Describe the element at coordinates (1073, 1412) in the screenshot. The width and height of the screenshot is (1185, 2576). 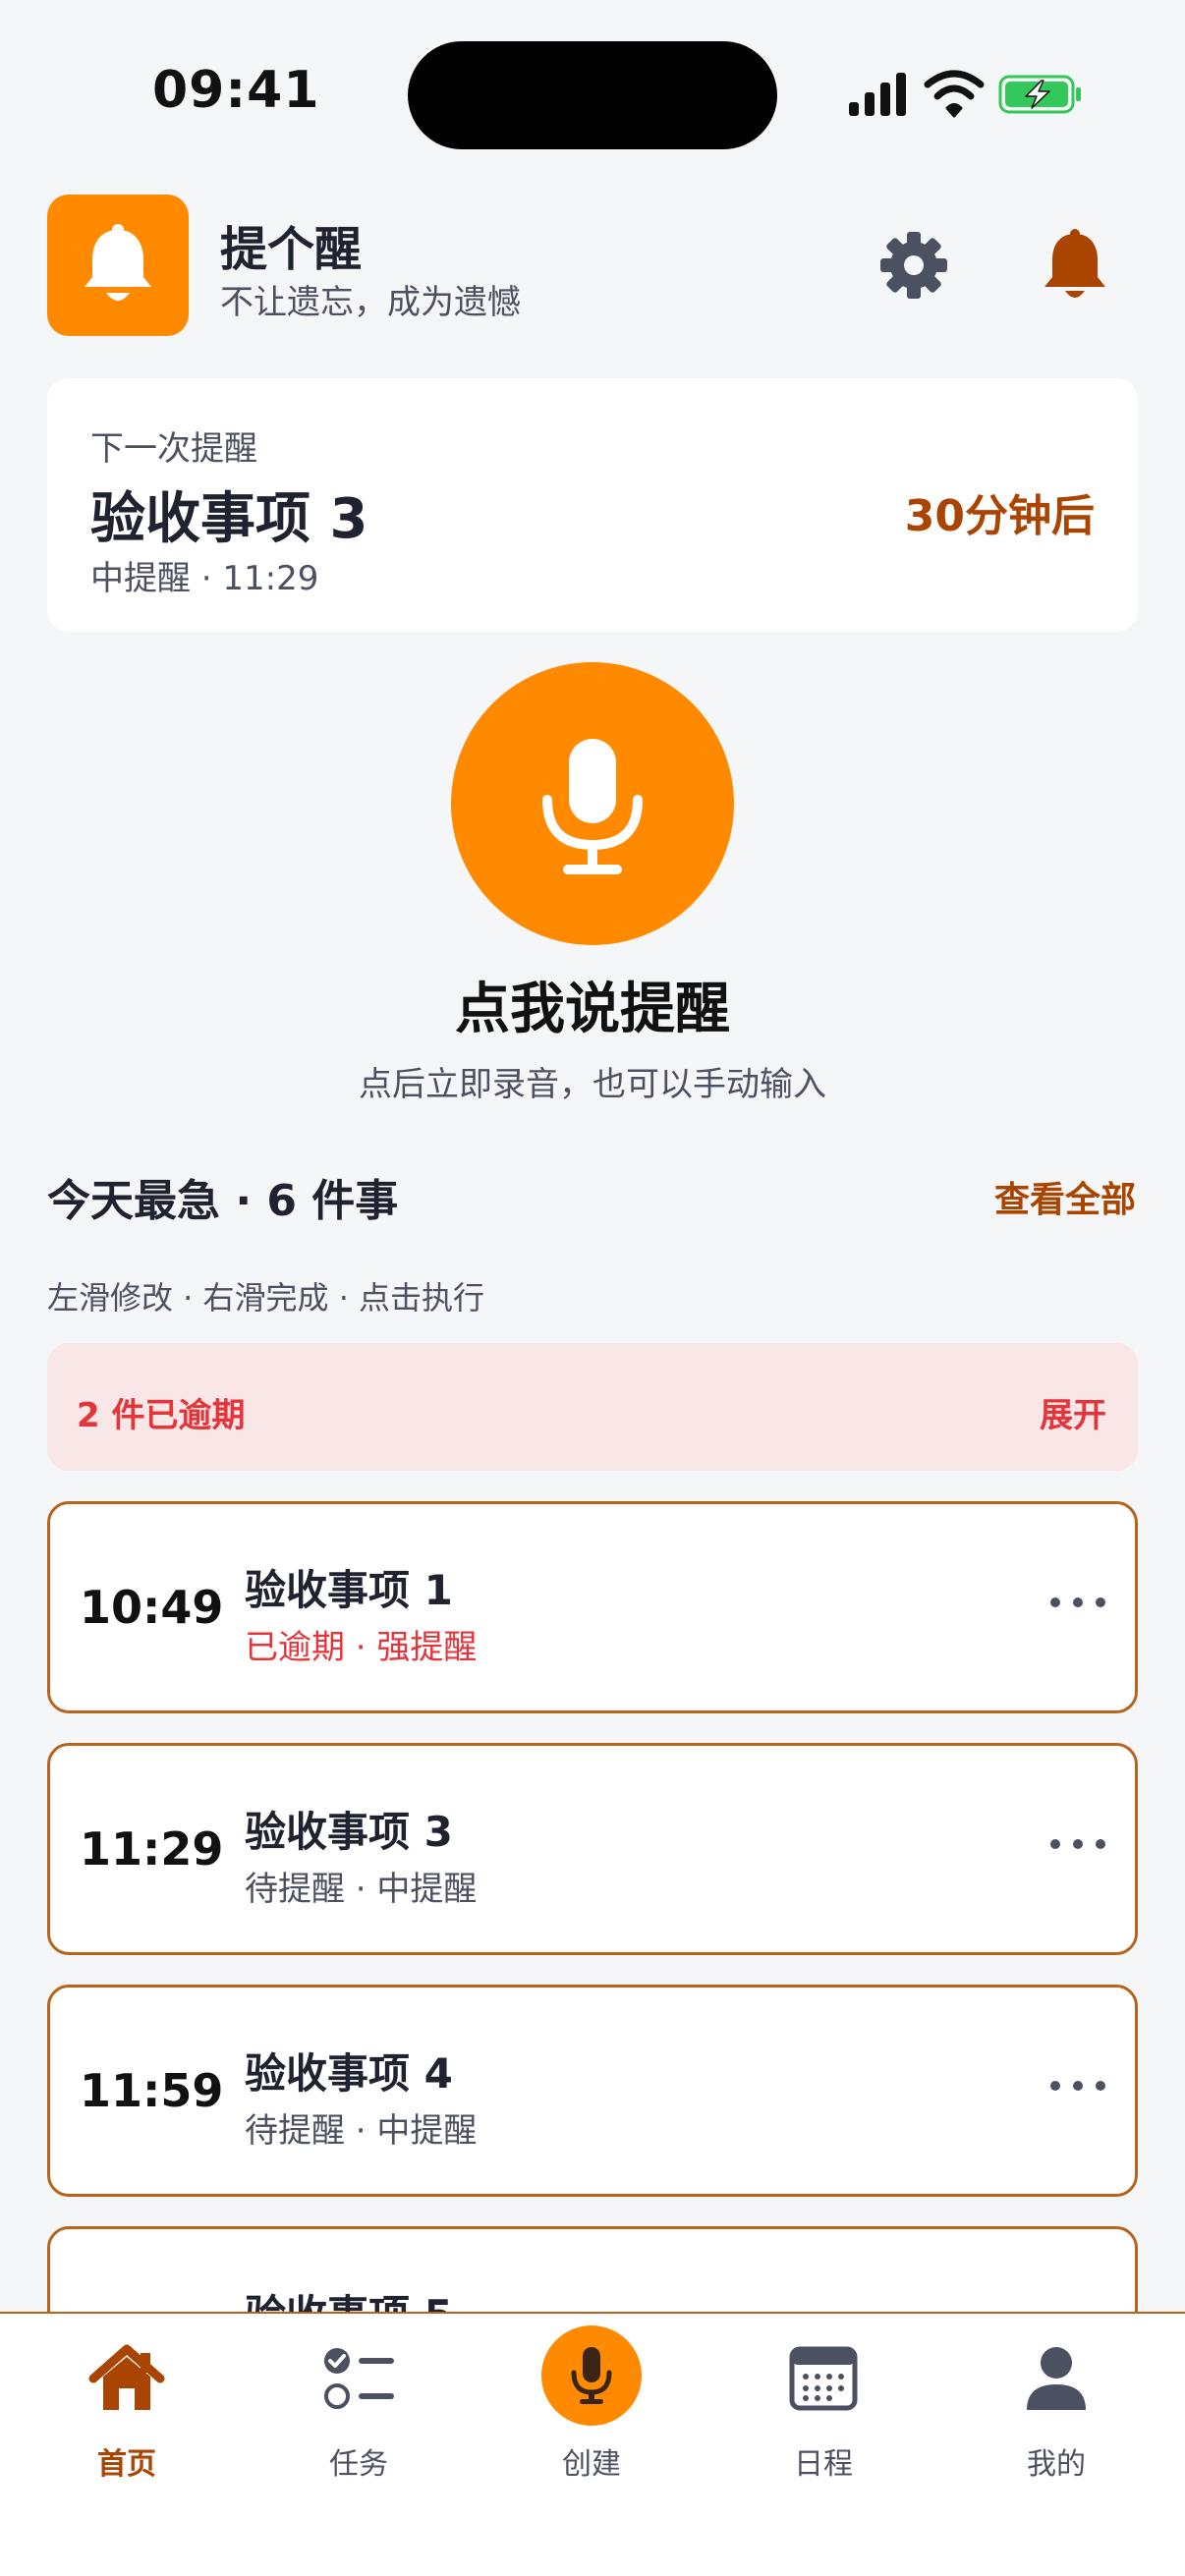
I see `overdue-expand-button: 展开` at that location.